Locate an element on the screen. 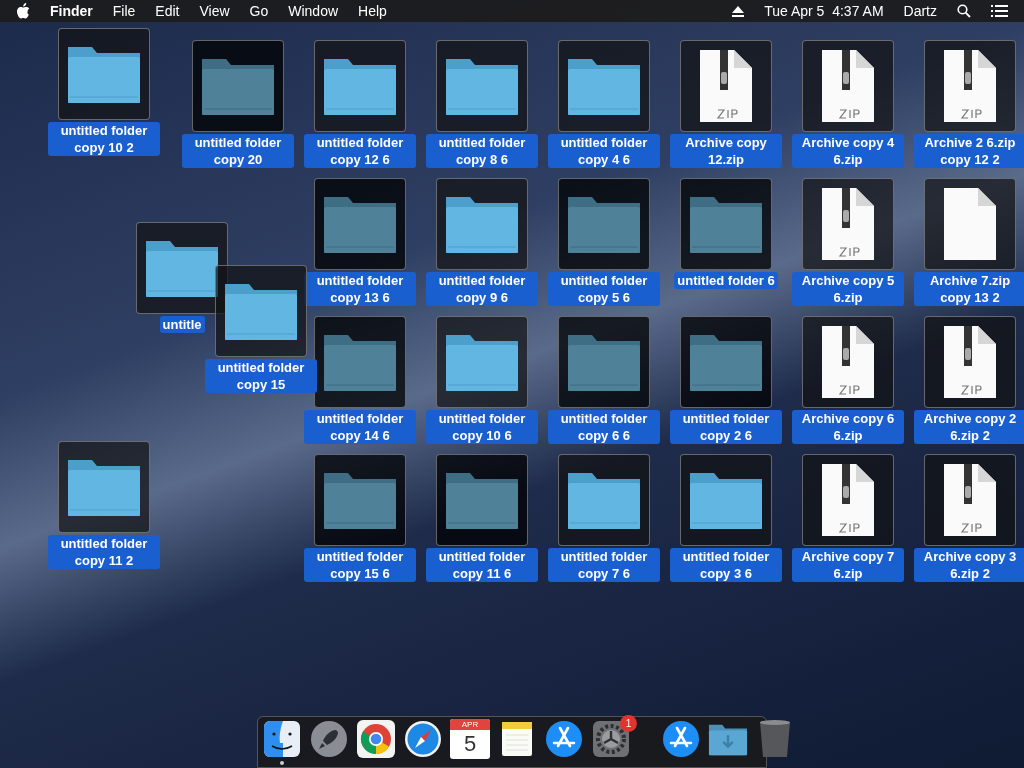 Image resolution: width=1024 pixels, height=768 pixels. file-name-label: untitled folder copy 10 6 is located at coordinates (482, 427).